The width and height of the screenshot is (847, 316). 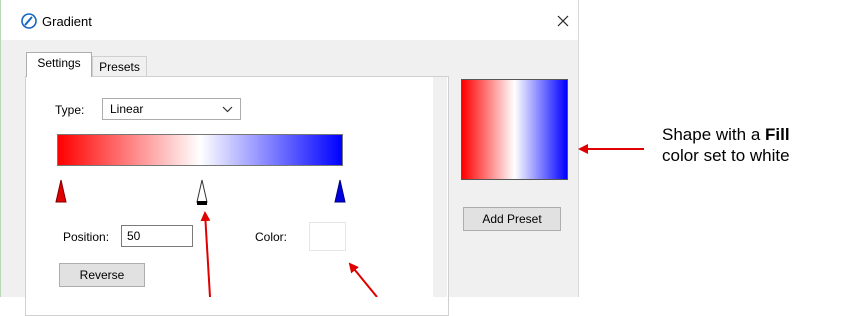 I want to click on color-label: Color:, so click(x=271, y=237).